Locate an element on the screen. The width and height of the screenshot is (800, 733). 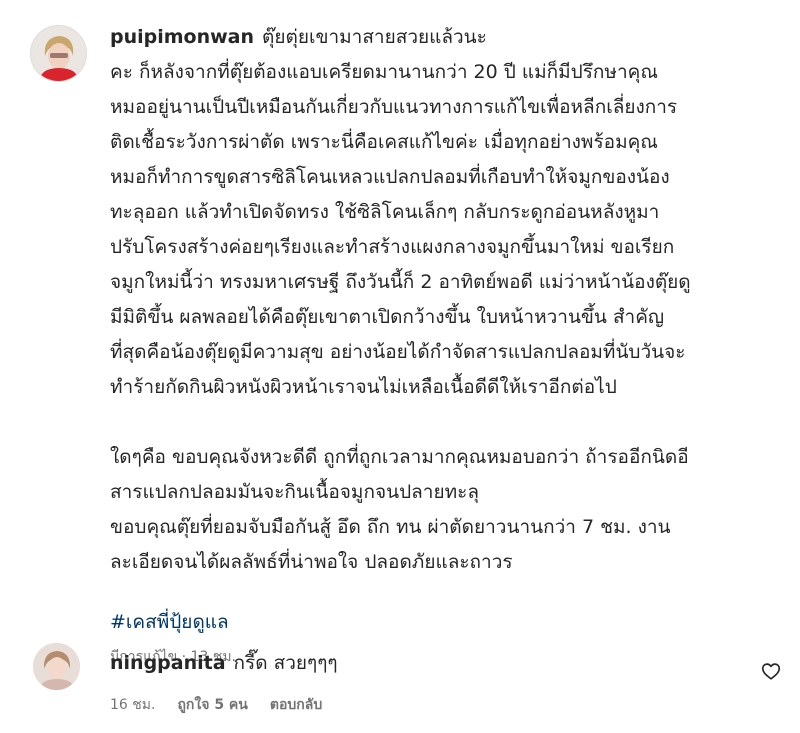
reply-likes: ถูกใจ 5 คน is located at coordinates (212, 705).